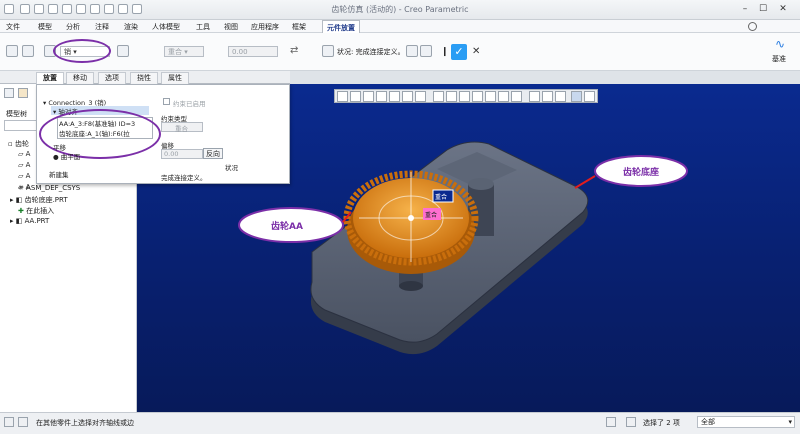  What do you see at coordinates (13, 27) in the screenshot?
I see `menu-file: 文件` at bounding box center [13, 27].